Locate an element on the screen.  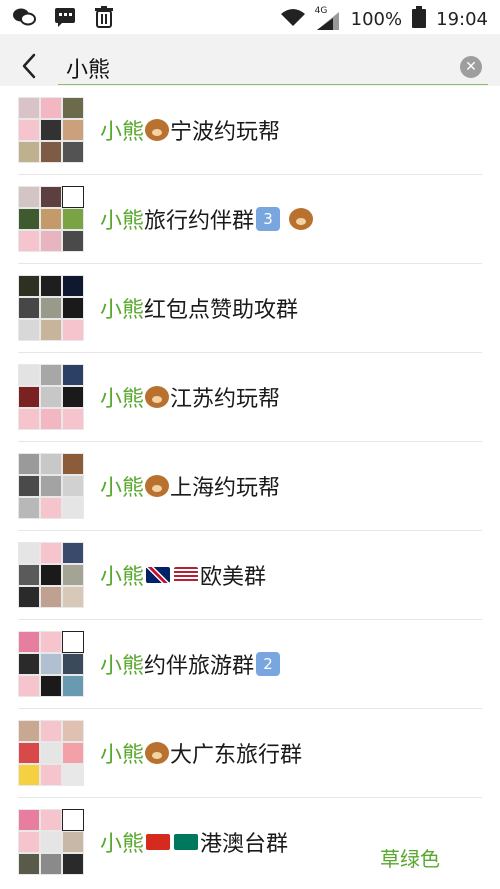
battery-icon is located at coordinates (419, 19).